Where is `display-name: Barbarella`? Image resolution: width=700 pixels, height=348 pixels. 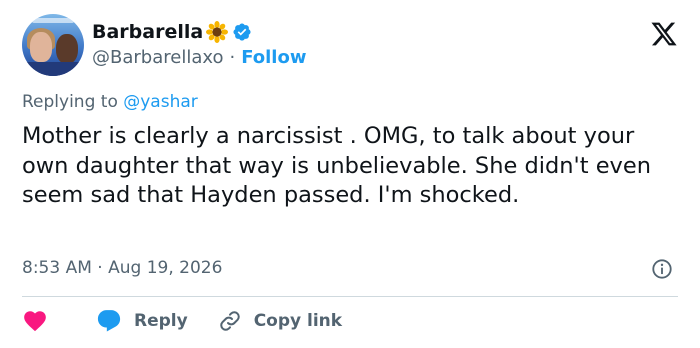 display-name: Barbarella is located at coordinates (147, 32).